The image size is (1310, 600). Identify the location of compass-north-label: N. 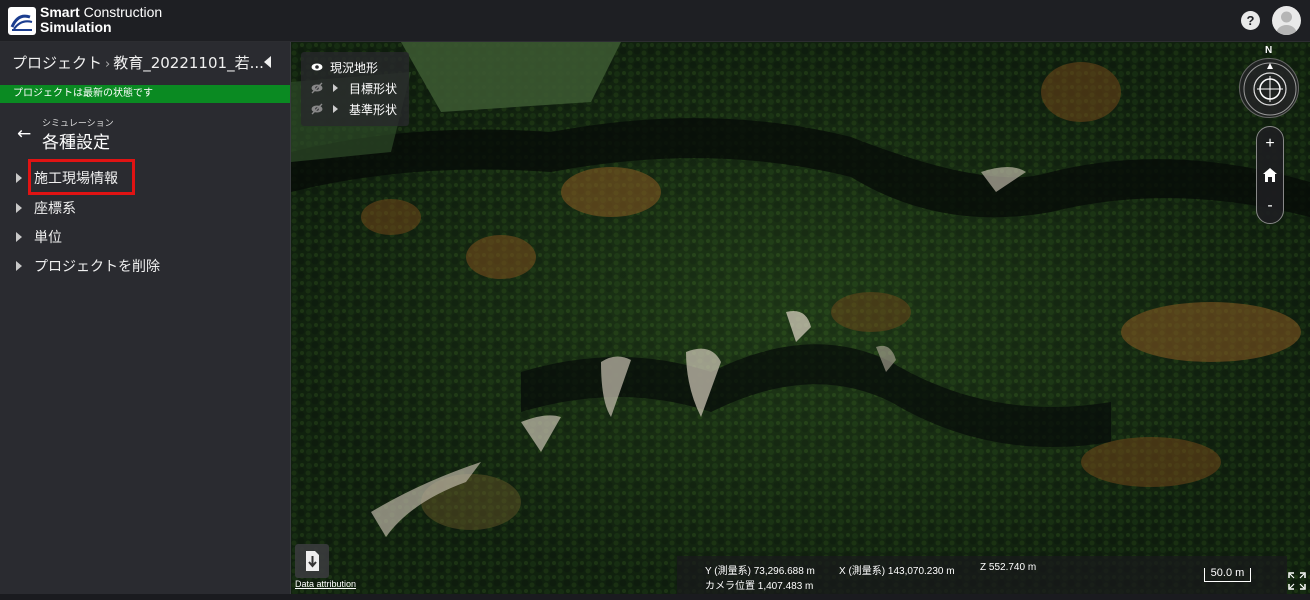
(1269, 50).